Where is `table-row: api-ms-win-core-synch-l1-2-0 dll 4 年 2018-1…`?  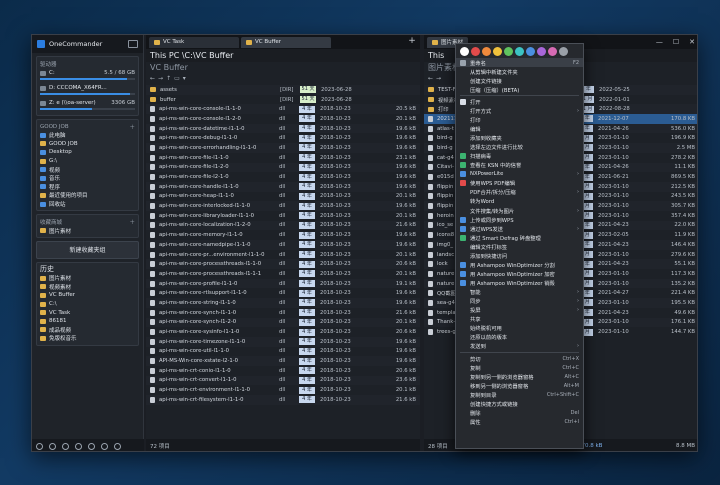
table-row: api-ms-win-core-synch-l1-2-0 dll 4 年 2018-1… is located at coordinates (283, 322).